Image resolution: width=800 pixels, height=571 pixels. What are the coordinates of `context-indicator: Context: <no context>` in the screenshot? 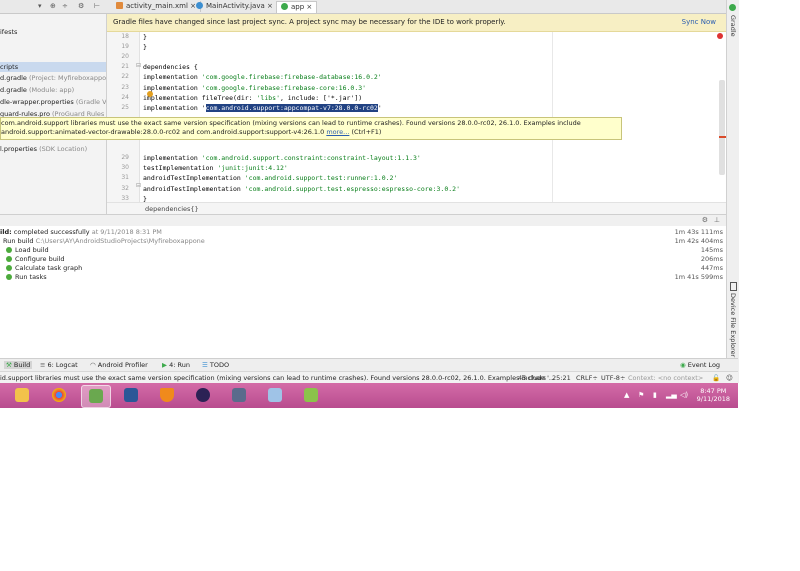 It's located at (665, 378).